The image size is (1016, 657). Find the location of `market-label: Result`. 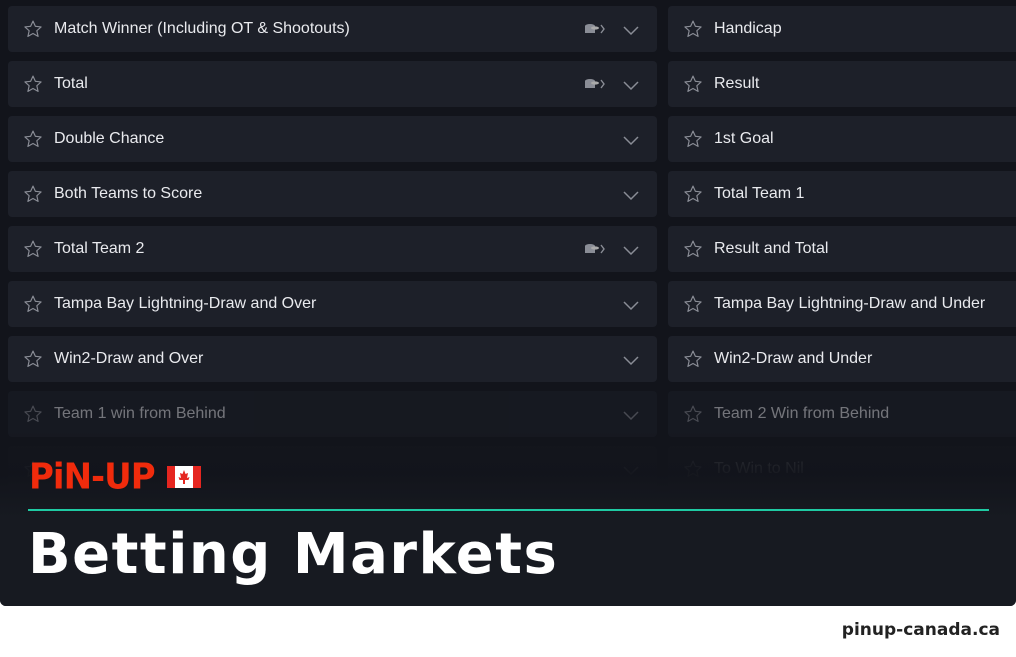

market-label: Result is located at coordinates (737, 83).